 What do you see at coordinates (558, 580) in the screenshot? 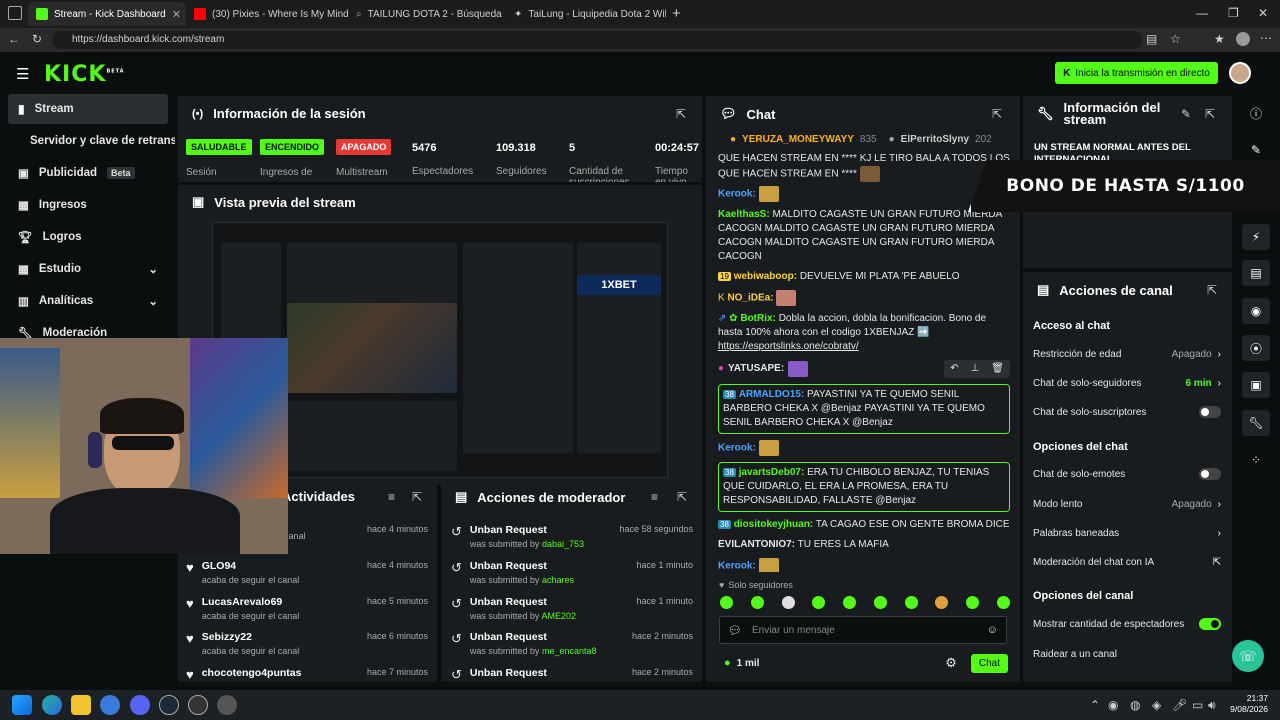
I see `mod-action-user: achares` at bounding box center [558, 580].